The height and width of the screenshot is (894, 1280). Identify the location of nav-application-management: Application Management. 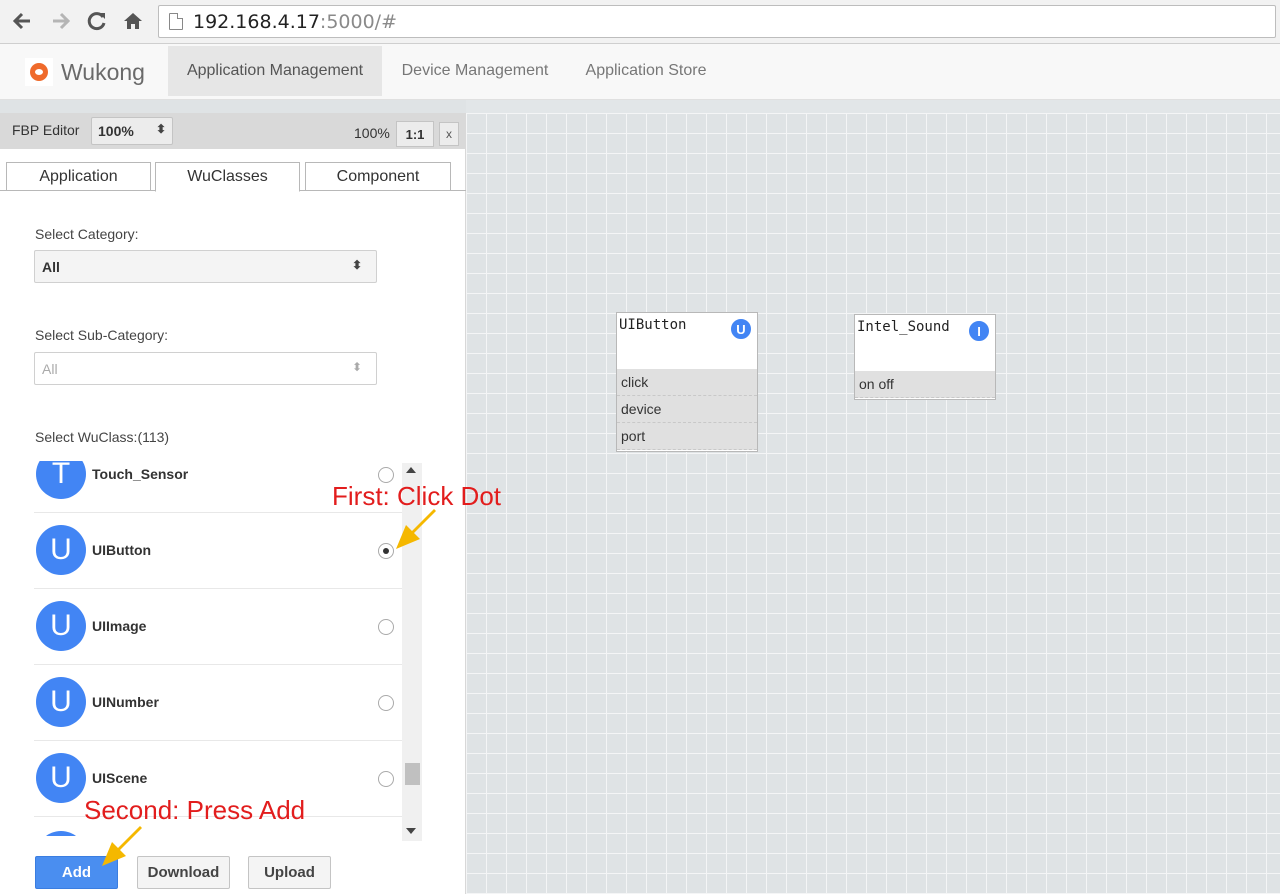
(275, 71).